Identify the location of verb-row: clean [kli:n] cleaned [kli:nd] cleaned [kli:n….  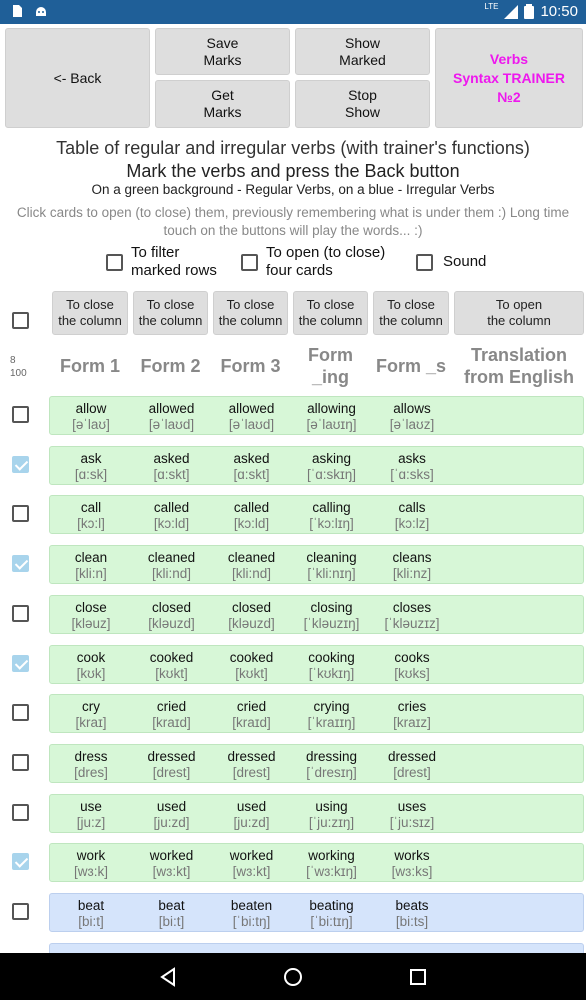
(316, 564).